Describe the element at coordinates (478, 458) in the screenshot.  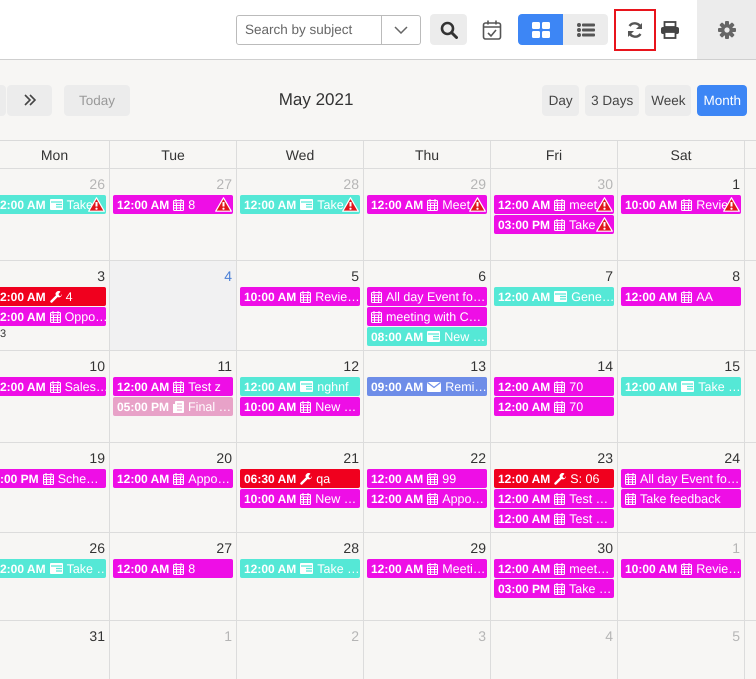
I see `day-number: 22` at that location.